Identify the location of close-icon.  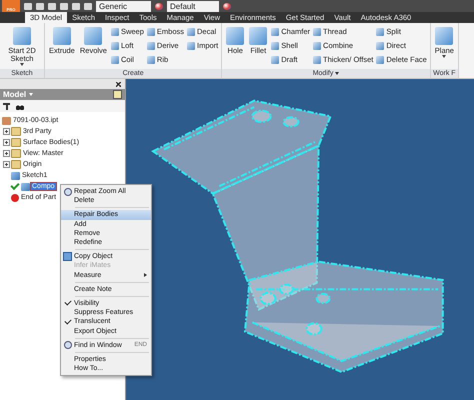
(118, 84).